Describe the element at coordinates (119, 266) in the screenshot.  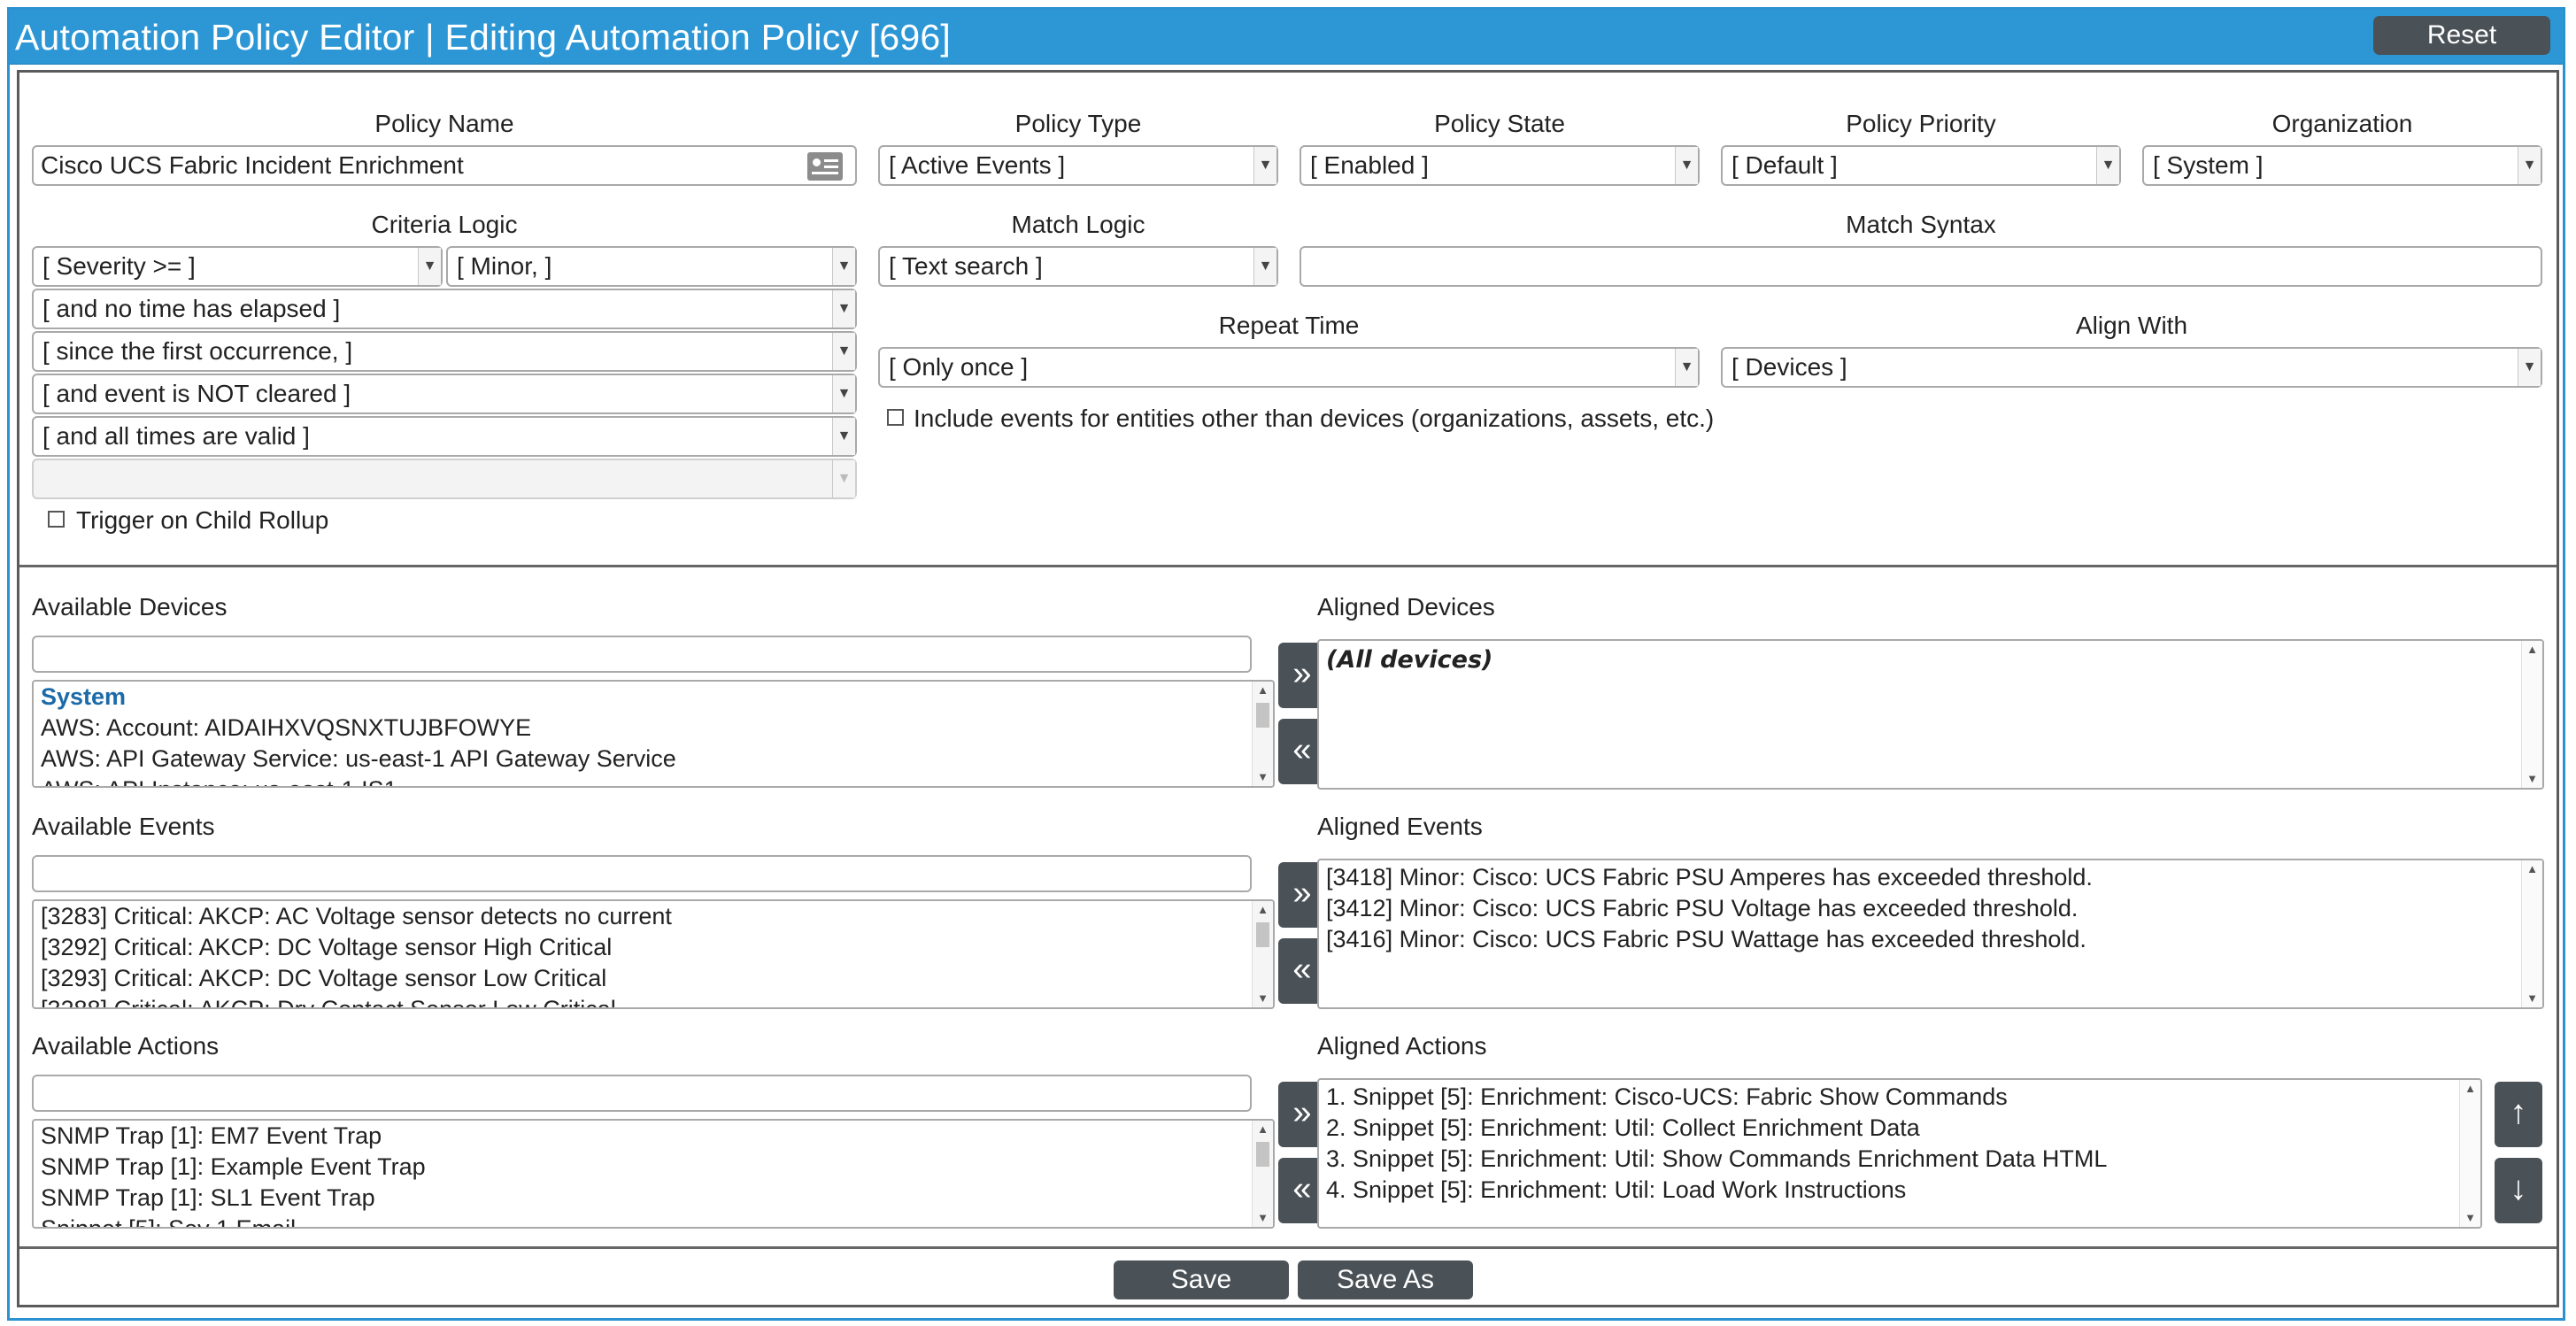
I see `criteria-severity-value: [ Severity >= ]` at that location.